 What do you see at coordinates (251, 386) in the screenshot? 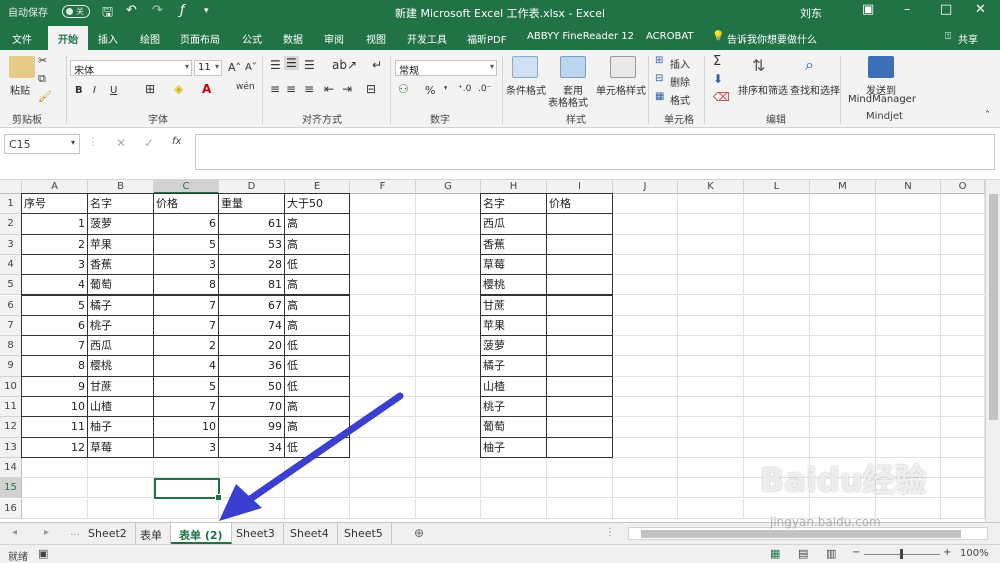
I see `table-cell: 50` at bounding box center [251, 386].